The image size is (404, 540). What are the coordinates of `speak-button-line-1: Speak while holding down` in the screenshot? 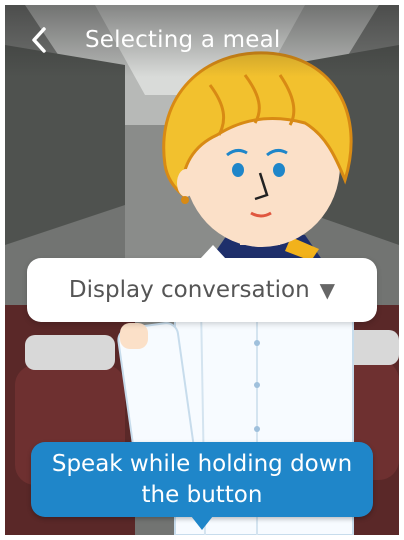 It's located at (202, 463).